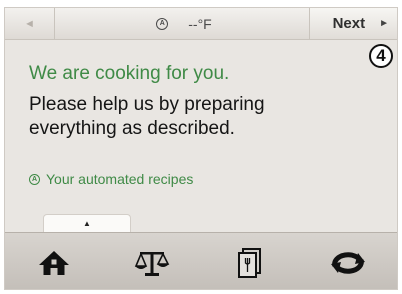 The height and width of the screenshot is (294, 402). I want to click on top-bar: ◄ A --°F Next ►, so click(201, 24).